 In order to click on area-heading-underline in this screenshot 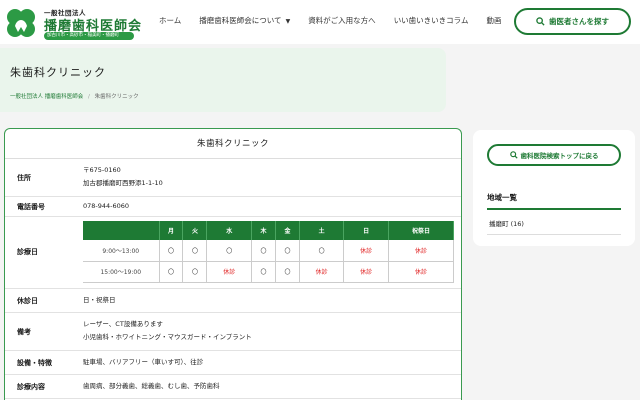, I will do `click(554, 209)`.